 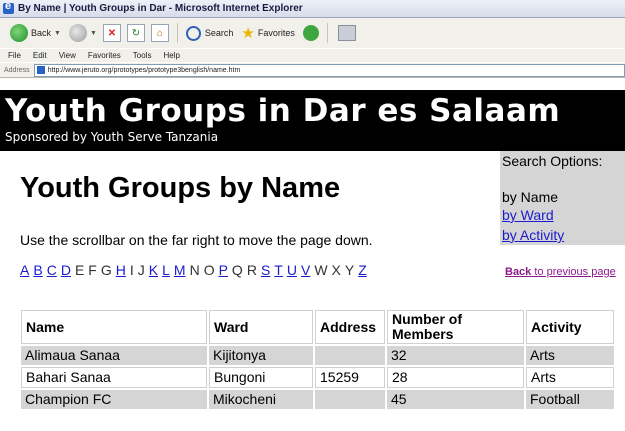 I want to click on table-row: Alimaua Sanaa Kijitonya 32 Arts, so click(x=317, y=355).